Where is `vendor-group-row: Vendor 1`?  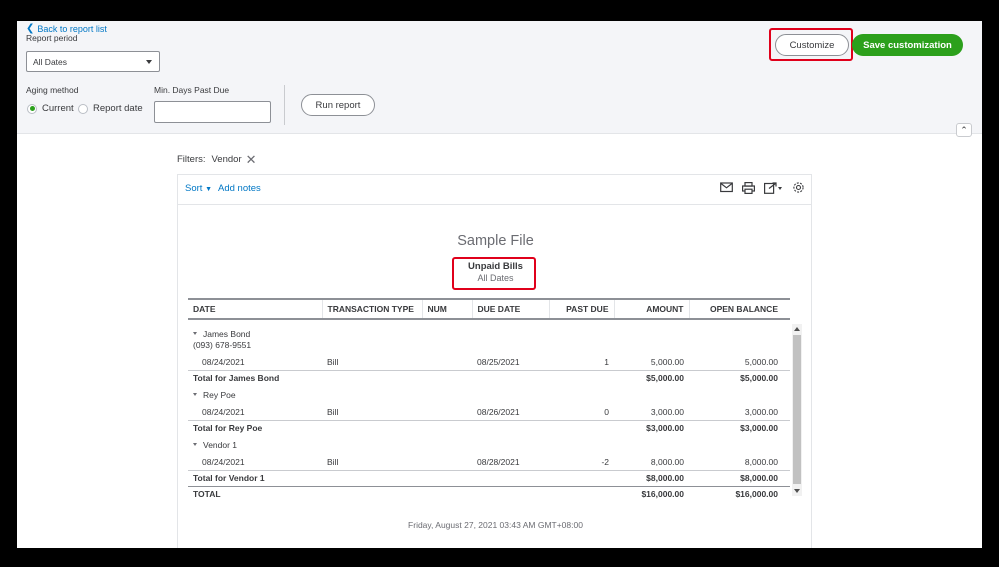
vendor-group-row: Vendor 1 is located at coordinates (489, 444).